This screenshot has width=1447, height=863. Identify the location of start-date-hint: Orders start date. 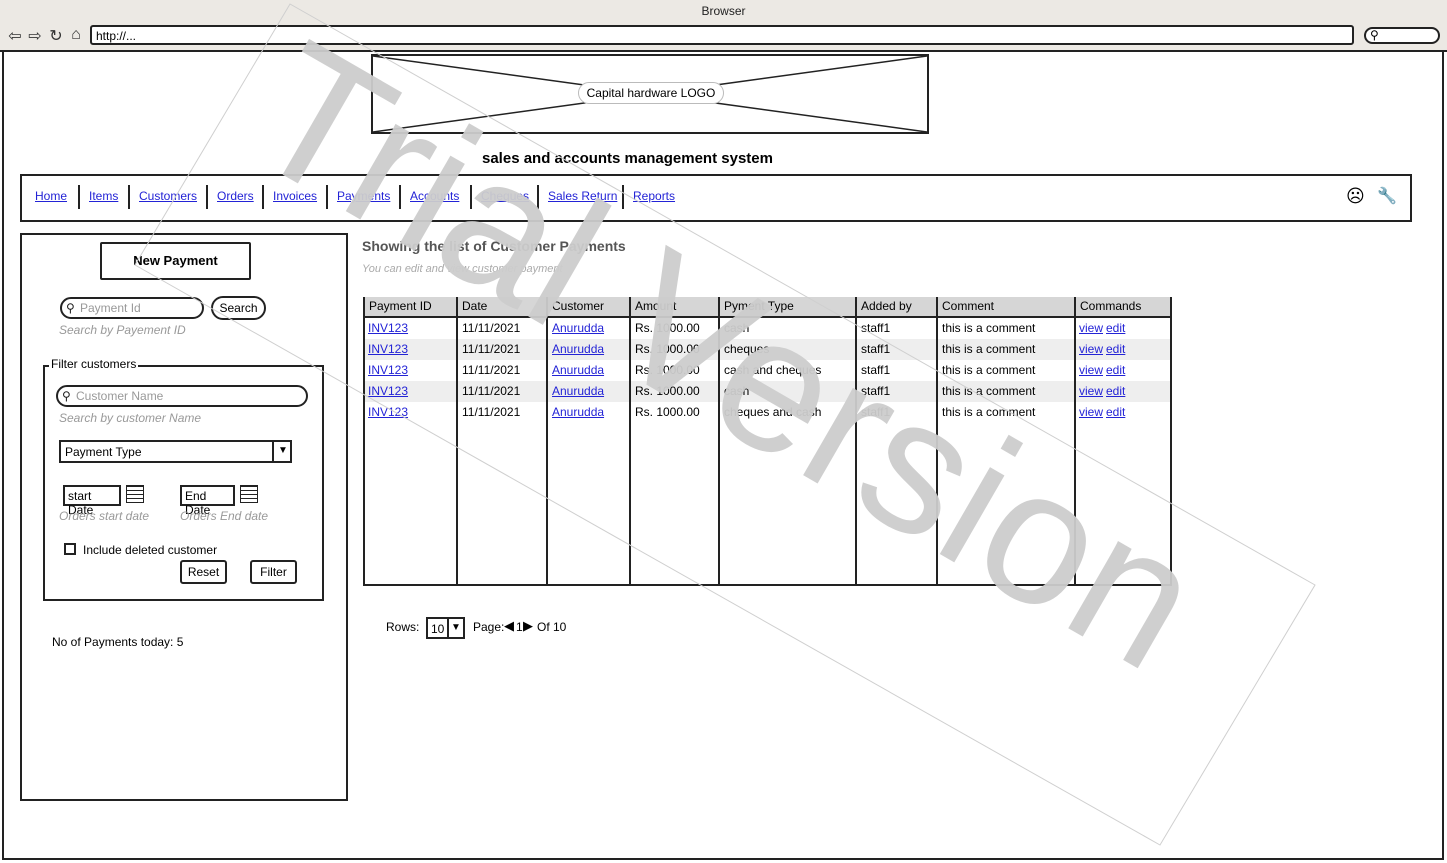
(104, 516).